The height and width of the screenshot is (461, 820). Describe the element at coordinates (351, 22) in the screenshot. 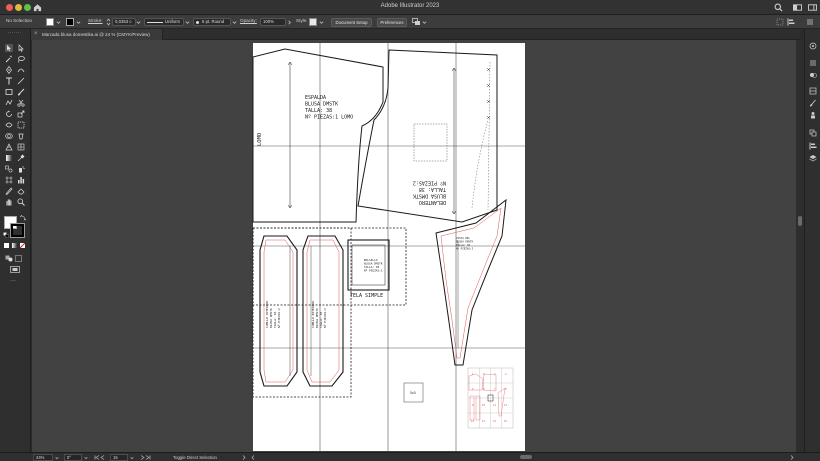

I see `document-setup-button: Document Setup` at that location.